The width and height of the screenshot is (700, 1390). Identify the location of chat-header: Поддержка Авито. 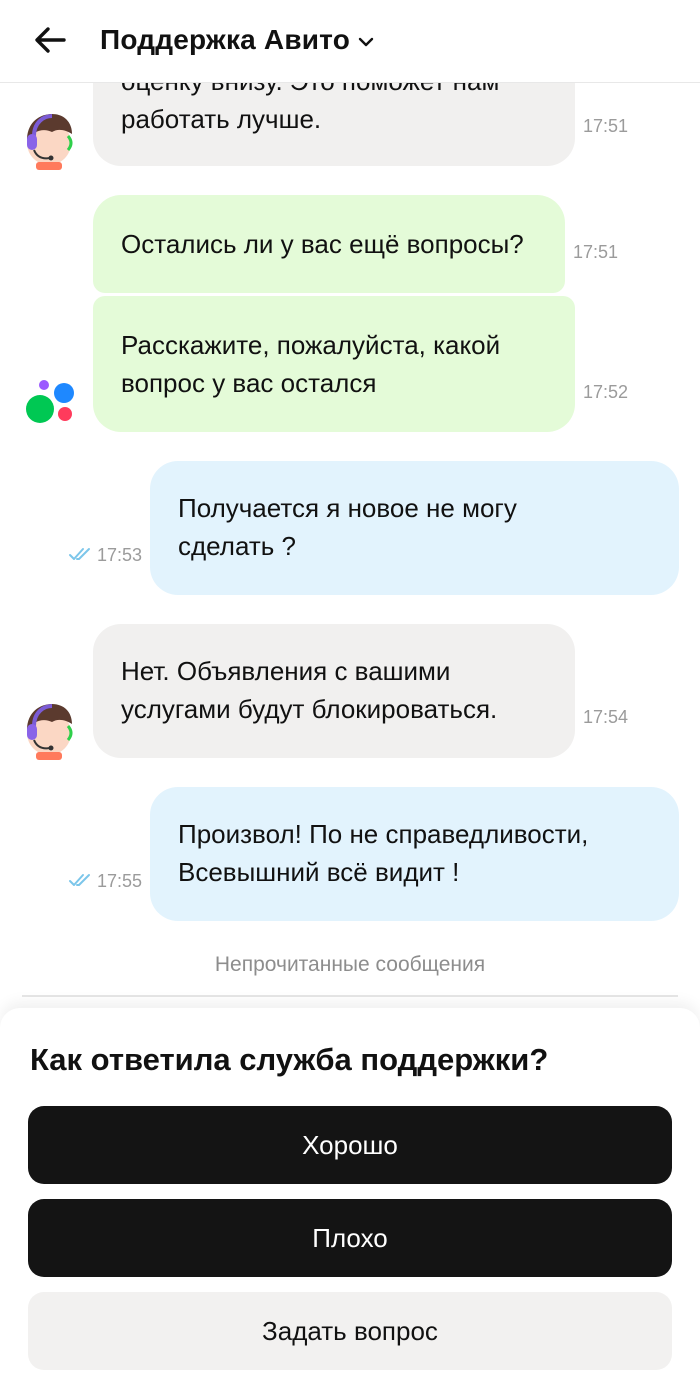
(350, 41).